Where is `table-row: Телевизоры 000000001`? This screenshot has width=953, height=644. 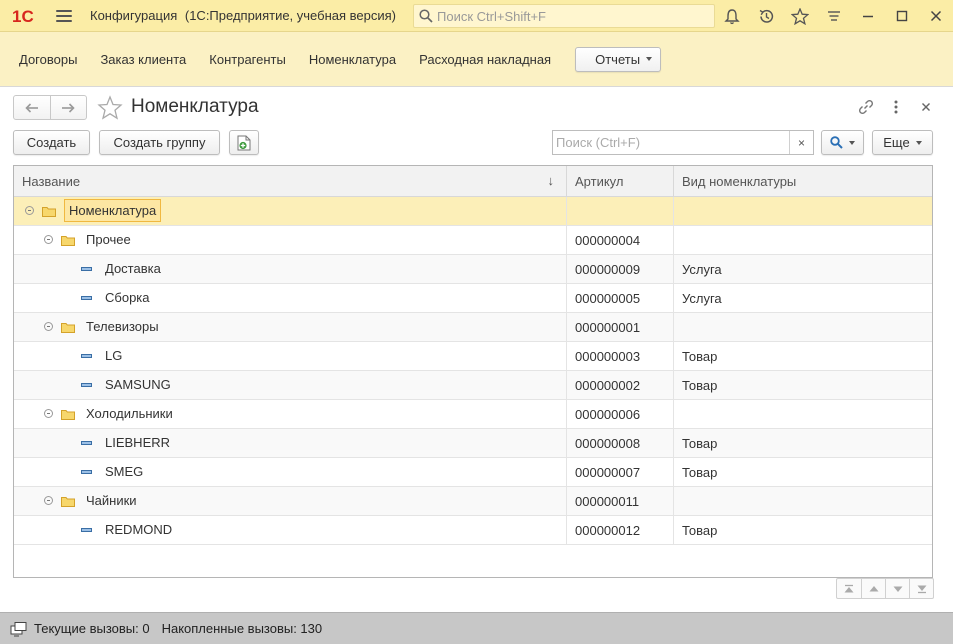 table-row: Телевизоры 000000001 is located at coordinates (473, 327).